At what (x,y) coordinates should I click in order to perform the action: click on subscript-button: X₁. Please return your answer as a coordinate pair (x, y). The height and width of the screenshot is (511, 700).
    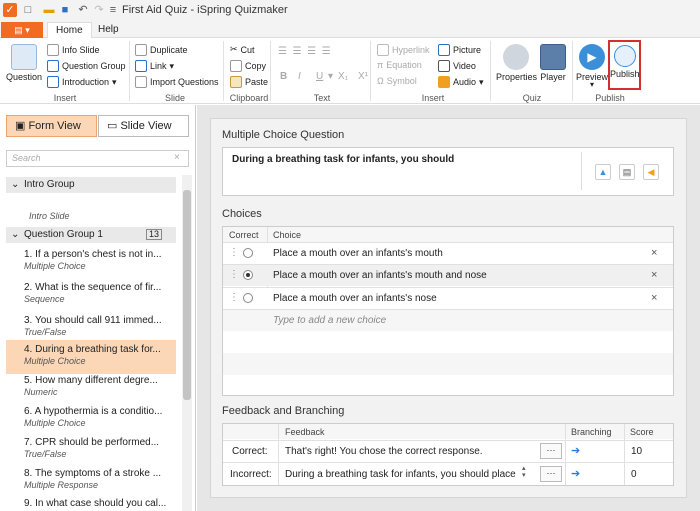
    Looking at the image, I should click on (348, 76).